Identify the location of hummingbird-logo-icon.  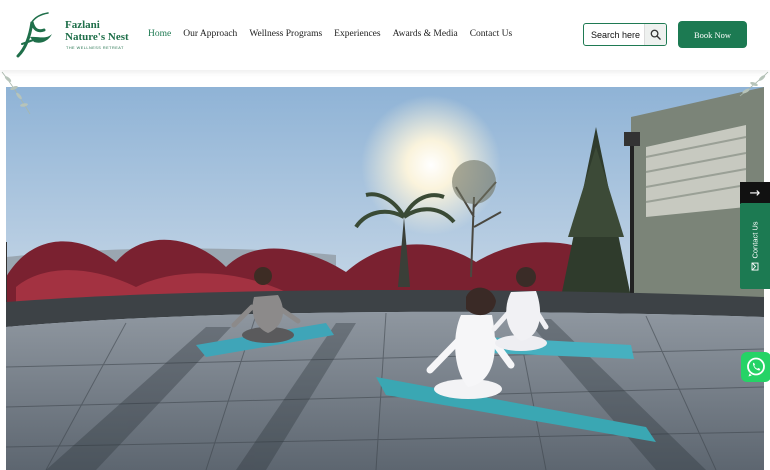
(34, 35).